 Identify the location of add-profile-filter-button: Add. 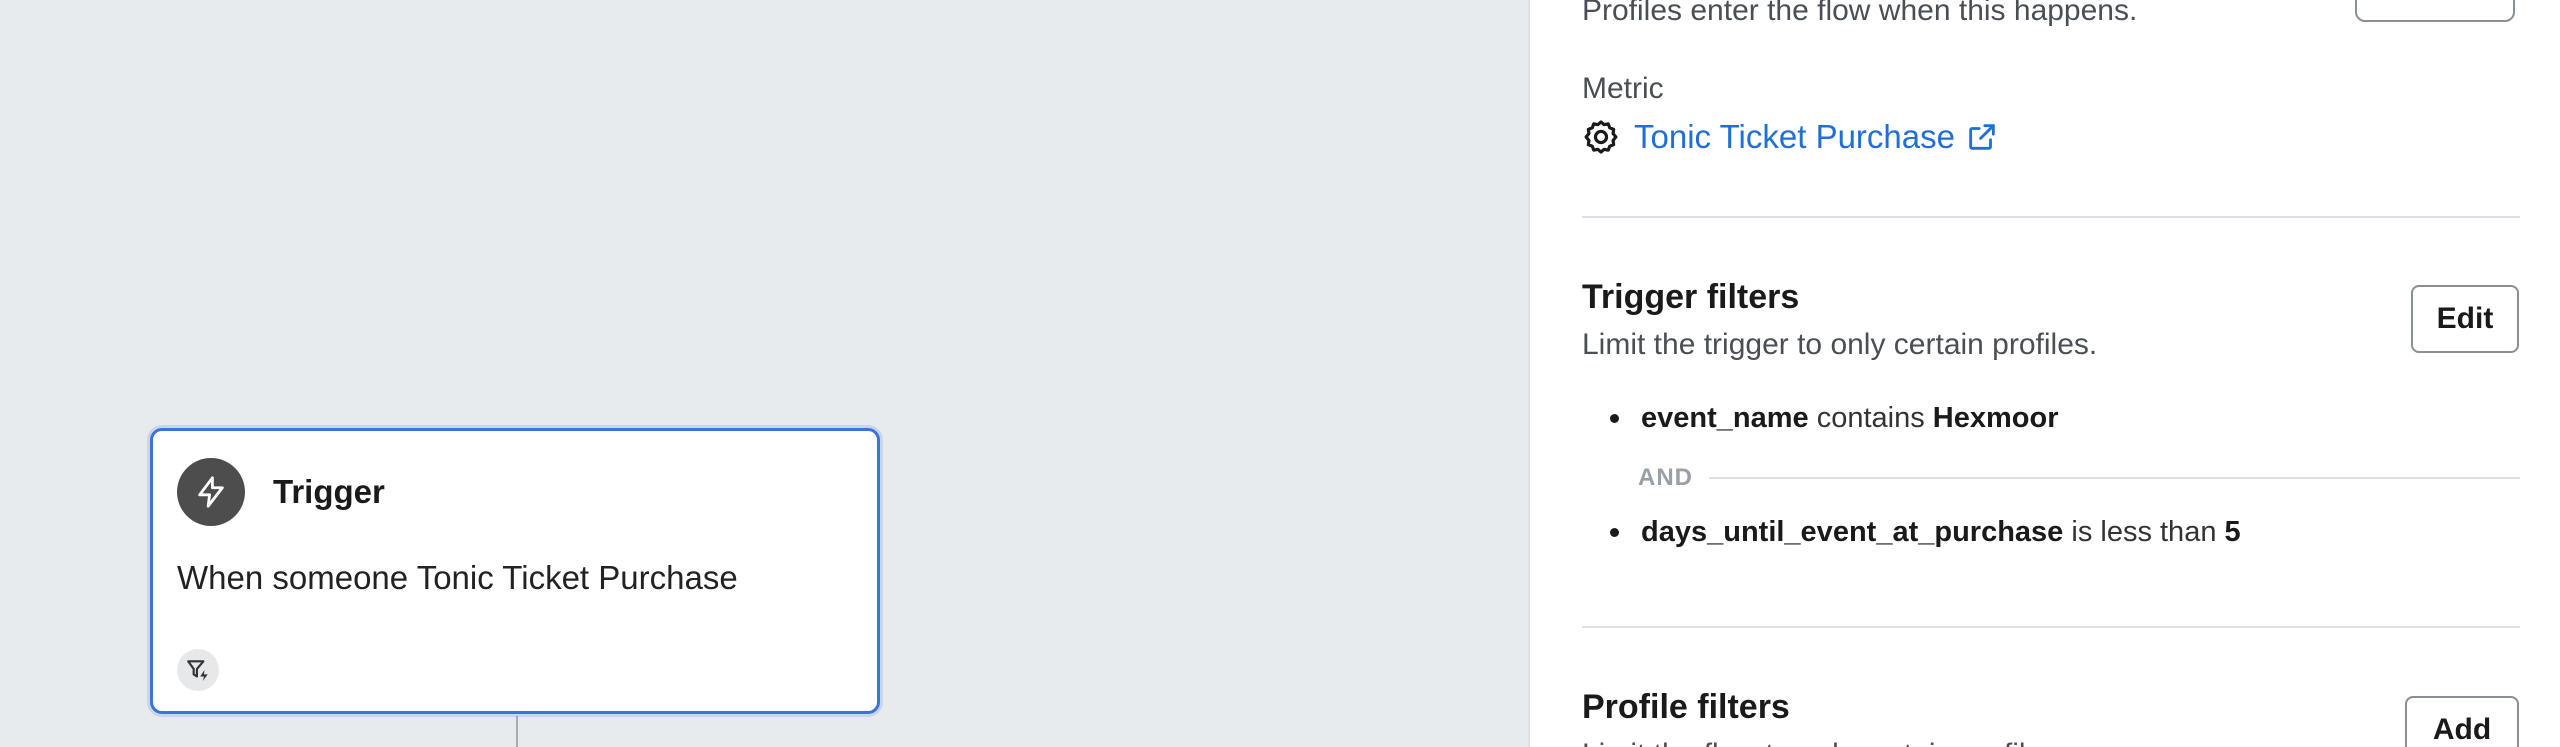
(2462, 721).